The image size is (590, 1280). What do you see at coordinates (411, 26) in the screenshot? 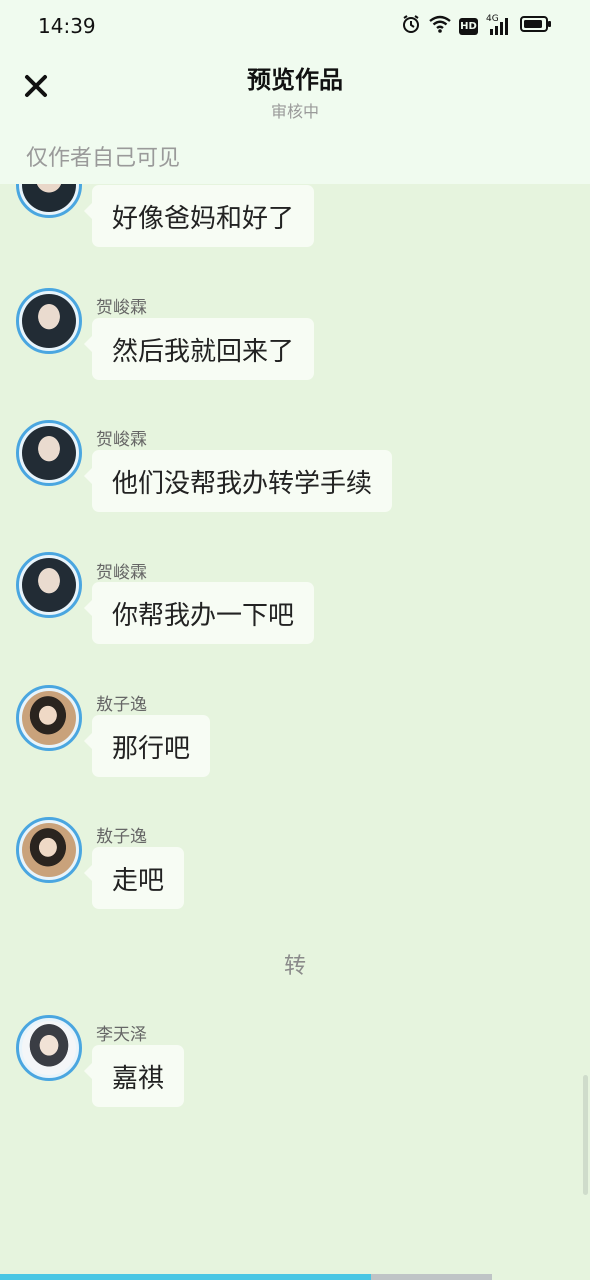
I see `alarm-icon` at bounding box center [411, 26].